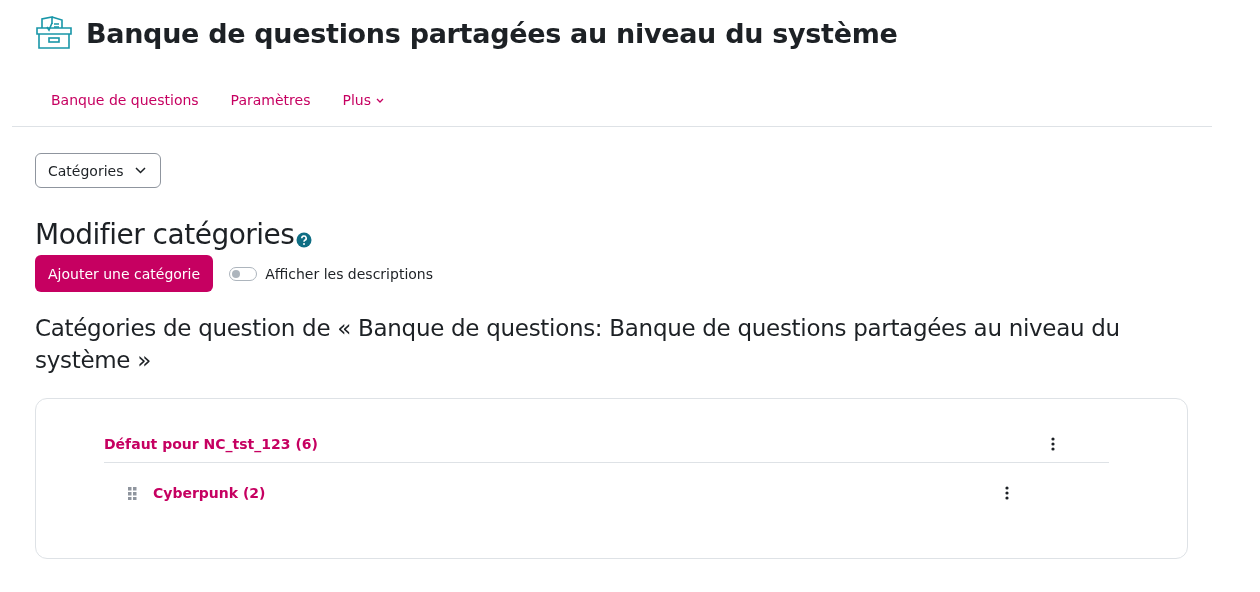  Describe the element at coordinates (165, 234) in the screenshot. I see `section-heading: Modifier catégories` at that location.